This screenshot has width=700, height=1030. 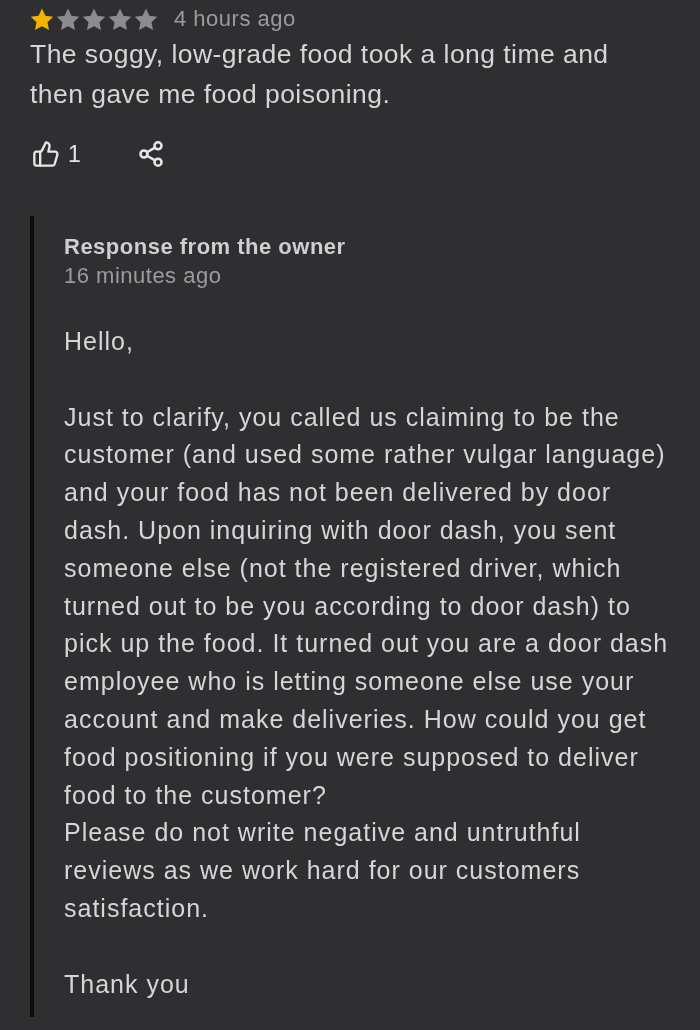 I want to click on thumbs-up-icon, so click(x=46, y=154).